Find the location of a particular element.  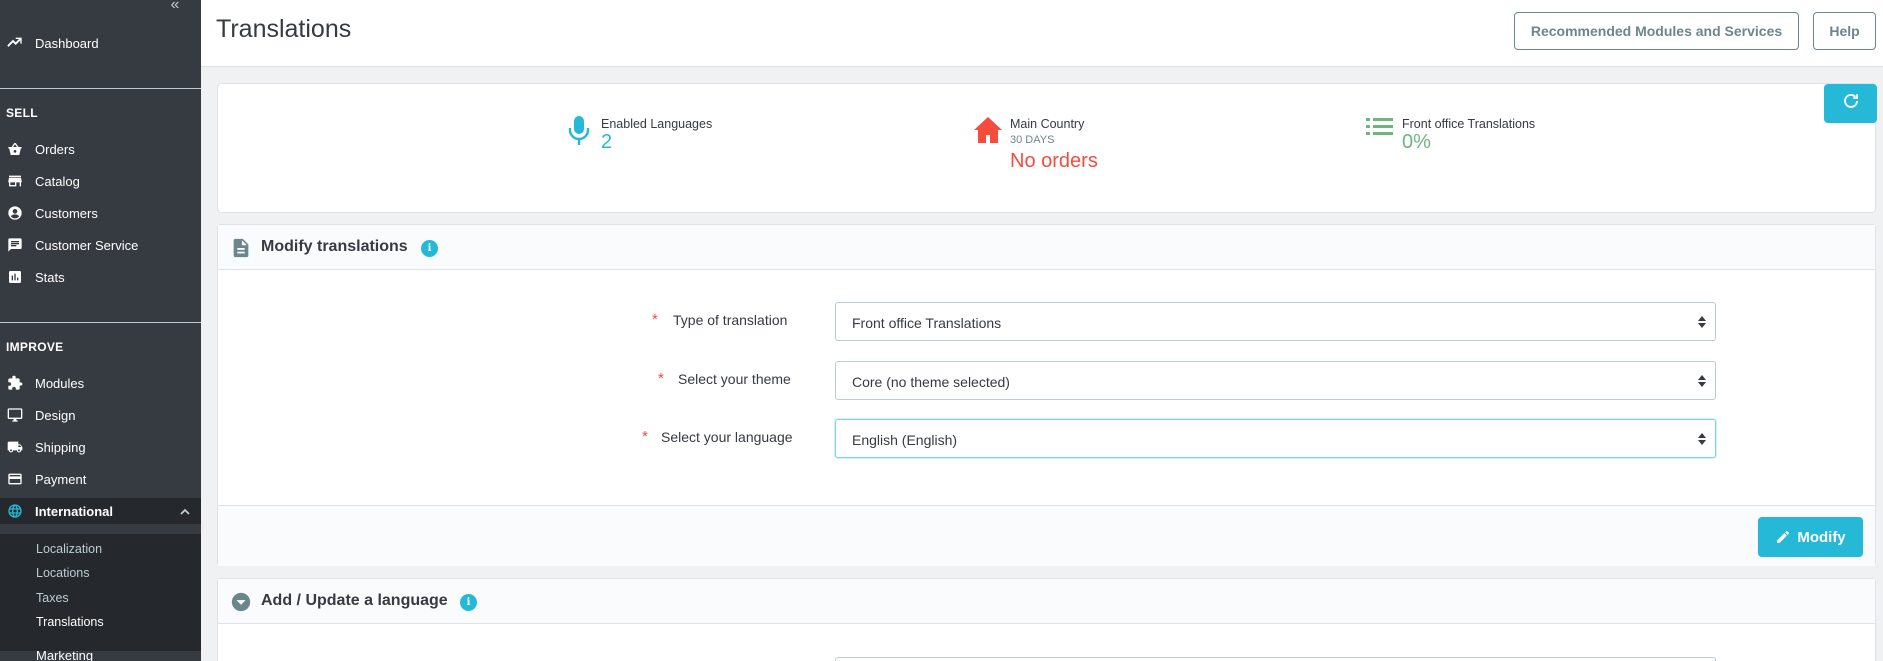

sidebar-subitem-localization: Localization is located at coordinates (69, 549).